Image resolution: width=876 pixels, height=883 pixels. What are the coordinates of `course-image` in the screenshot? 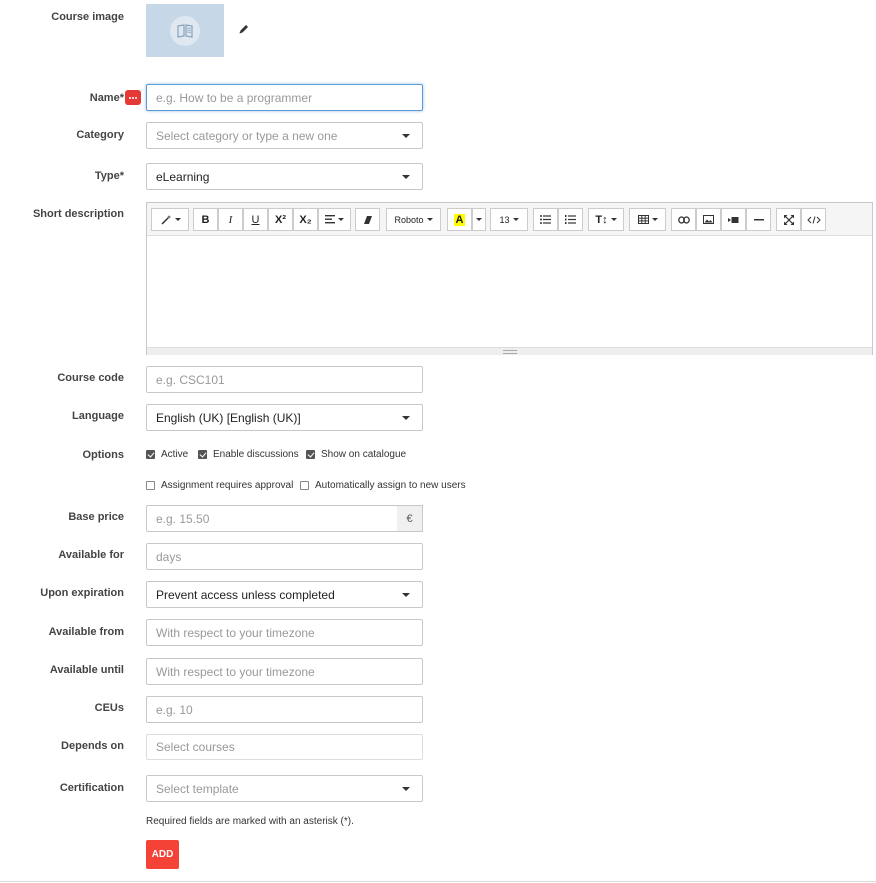 It's located at (185, 30).